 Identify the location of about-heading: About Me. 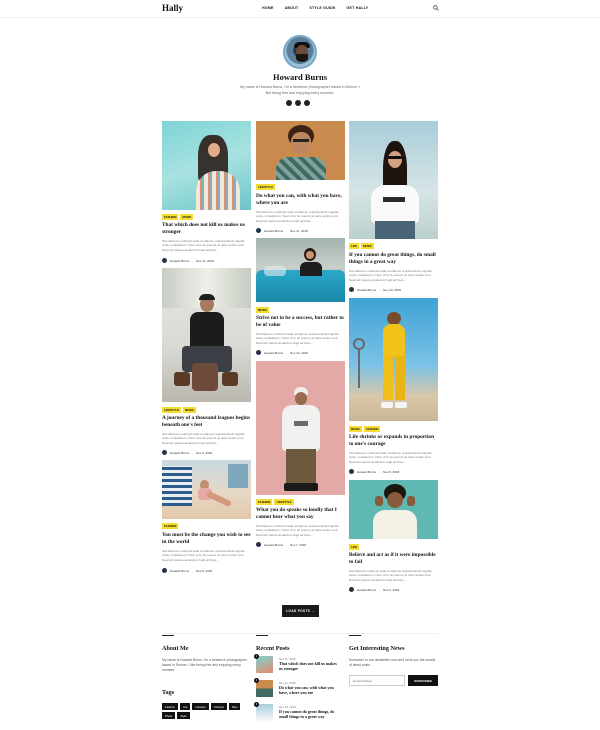
(175, 648).